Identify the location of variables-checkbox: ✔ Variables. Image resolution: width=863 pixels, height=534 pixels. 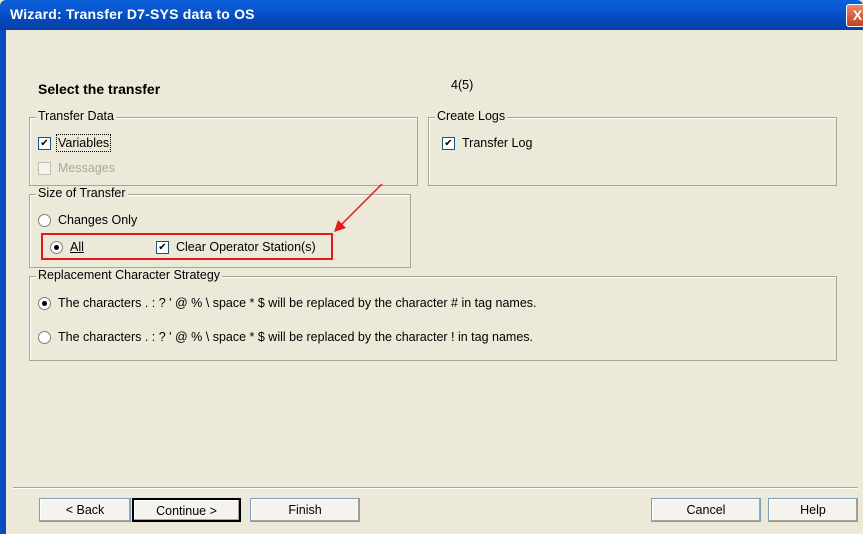
(75, 143).